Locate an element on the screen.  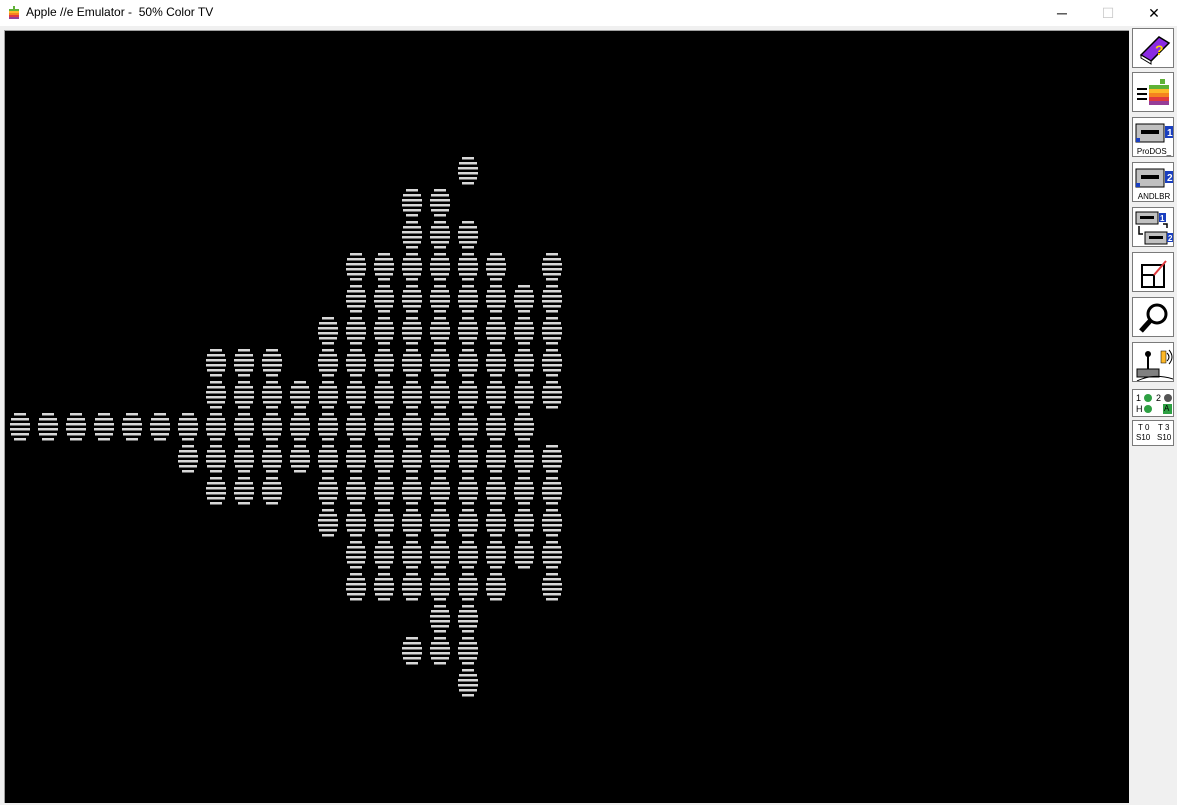
drive-1-led-label: 1 is located at coordinates (1139, 398).